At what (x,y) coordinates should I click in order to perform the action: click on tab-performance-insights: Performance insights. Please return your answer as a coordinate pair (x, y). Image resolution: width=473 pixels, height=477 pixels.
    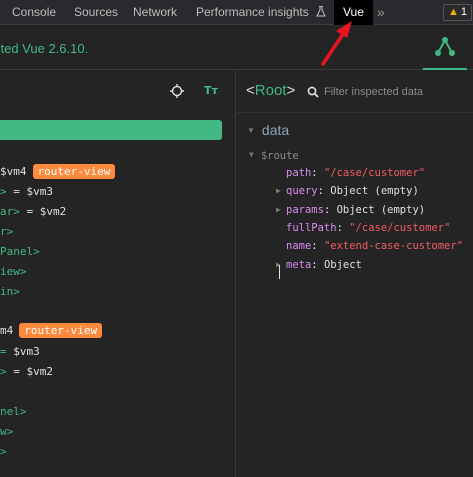
    Looking at the image, I should click on (261, 12).